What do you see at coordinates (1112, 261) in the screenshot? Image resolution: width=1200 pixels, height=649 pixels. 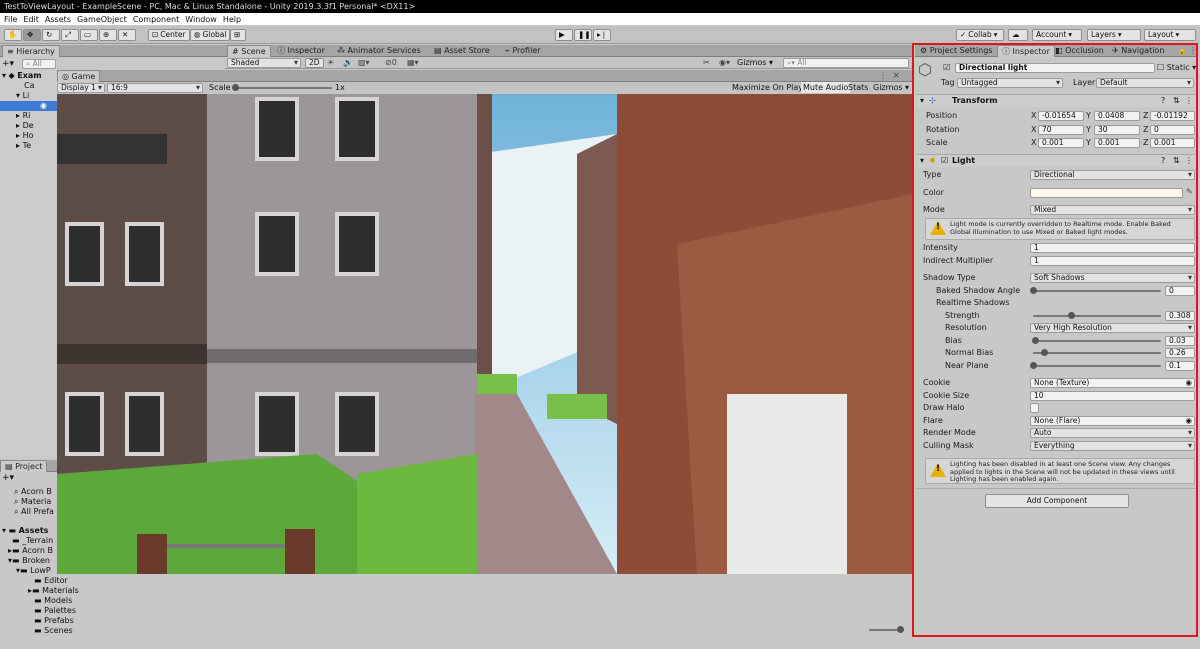 I see `indirect-multiplier-field: 1` at bounding box center [1112, 261].